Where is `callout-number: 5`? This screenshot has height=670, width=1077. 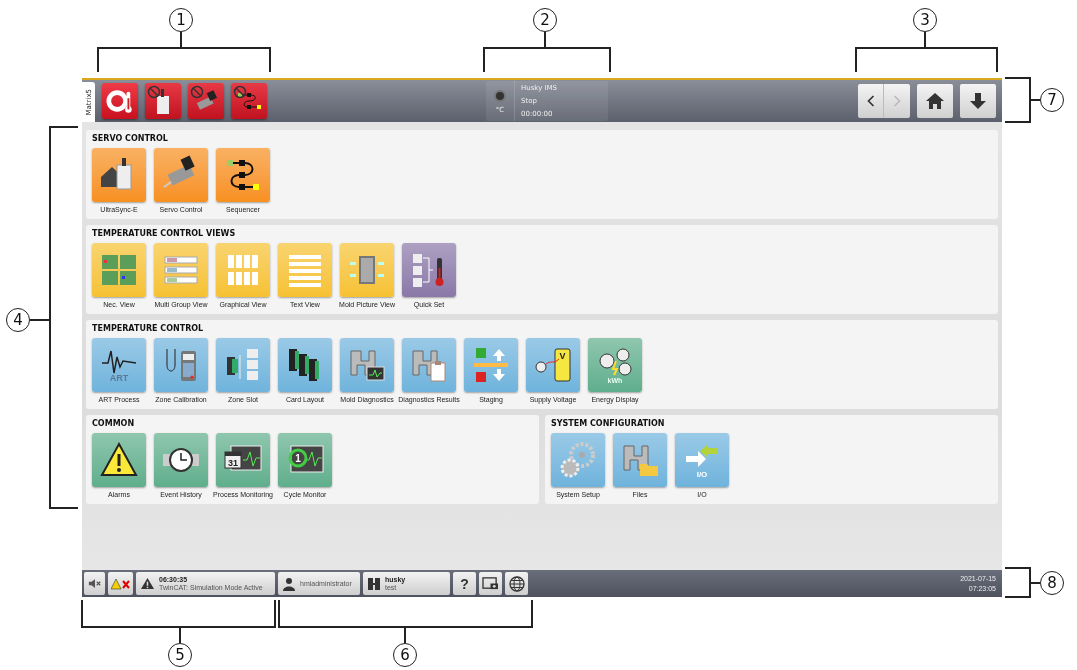 callout-number: 5 is located at coordinates (180, 655).